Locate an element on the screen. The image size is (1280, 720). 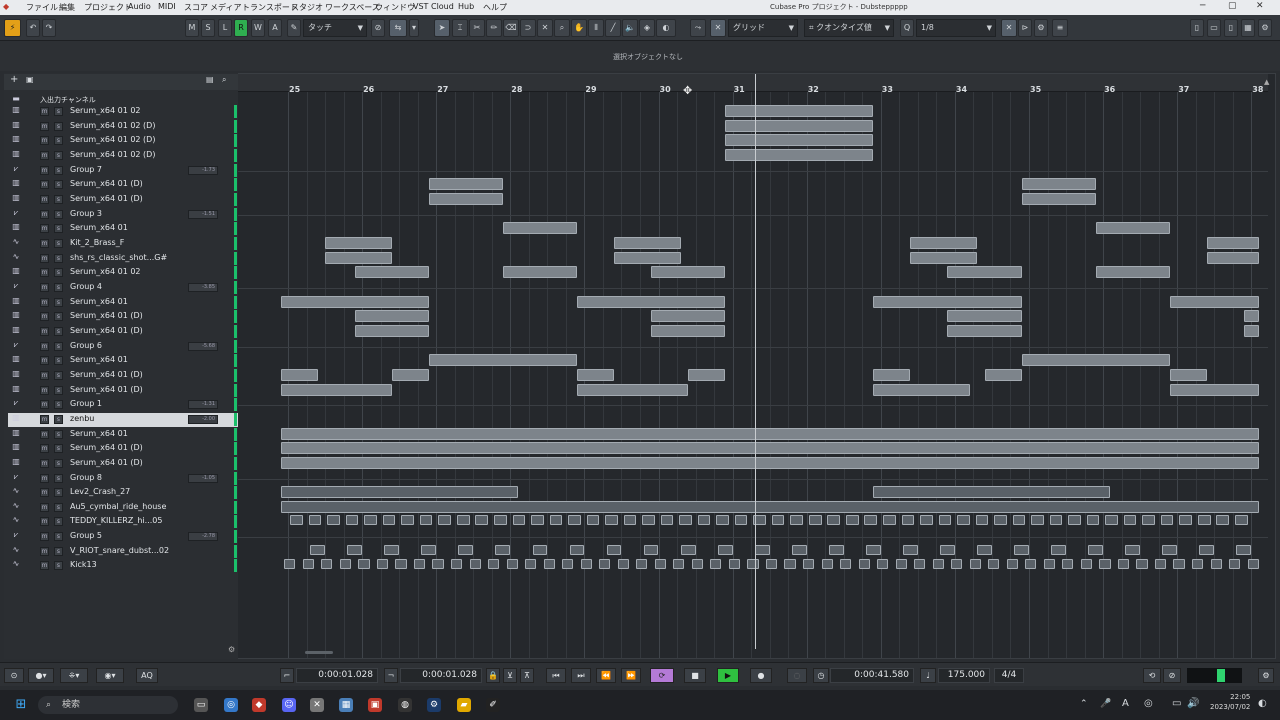
solo-button: S is located at coordinates (208, 28).